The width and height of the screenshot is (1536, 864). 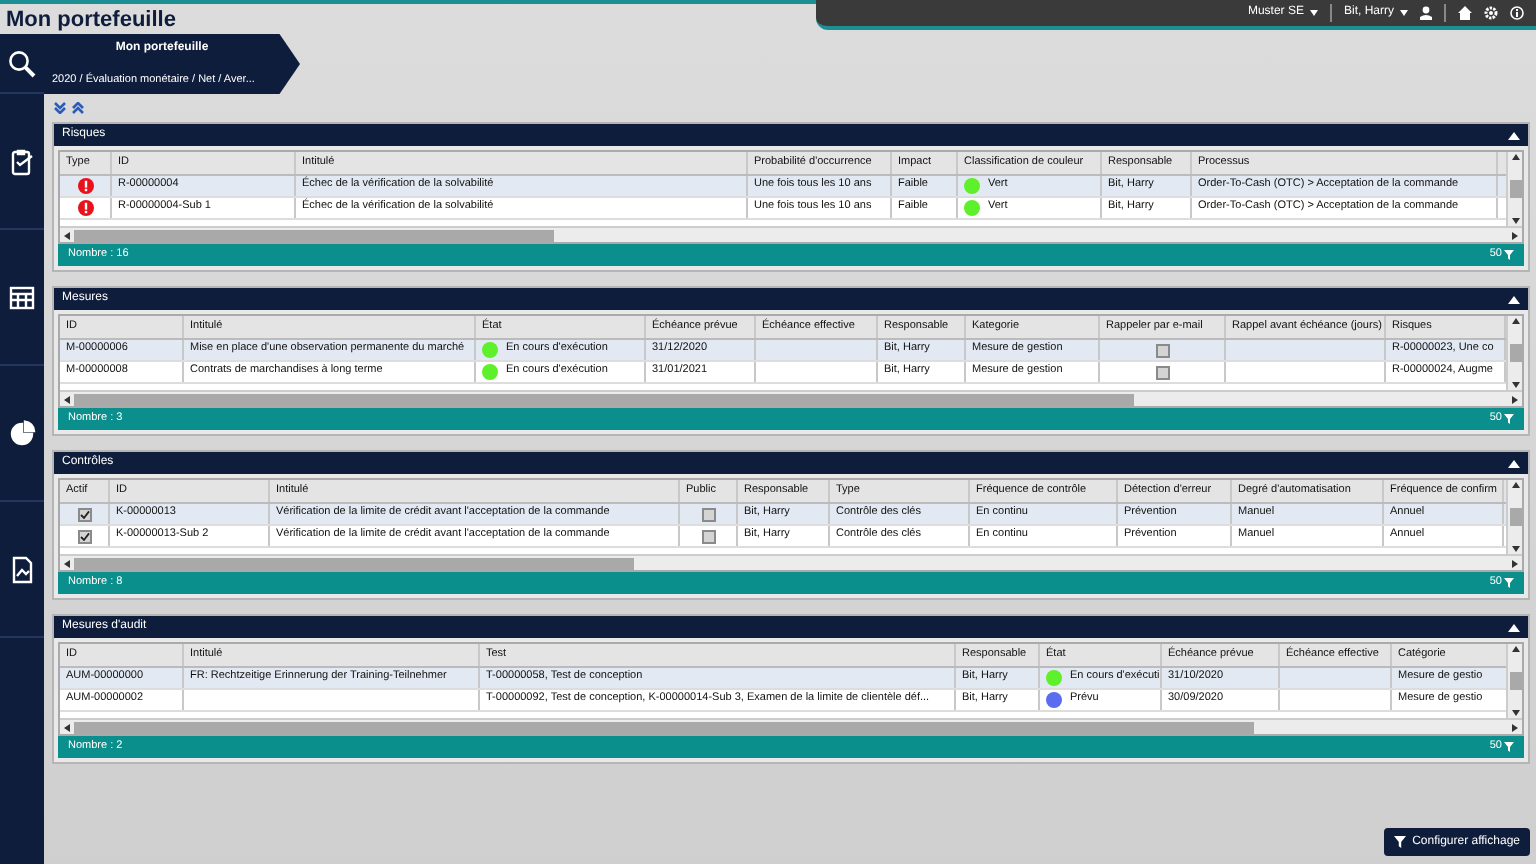 I want to click on calendar-icon, so click(x=22, y=297).